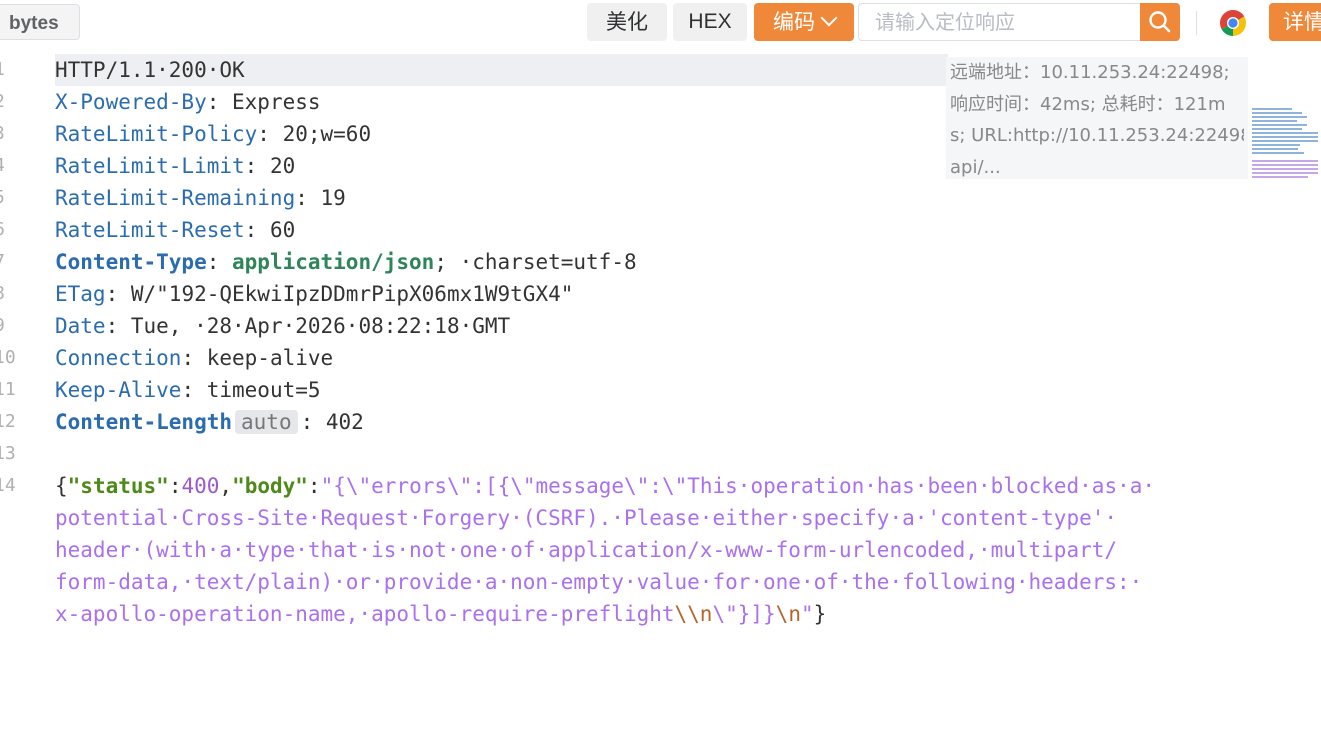  Describe the element at coordinates (627, 22) in the screenshot. I see `beautify-button: 美化` at that location.